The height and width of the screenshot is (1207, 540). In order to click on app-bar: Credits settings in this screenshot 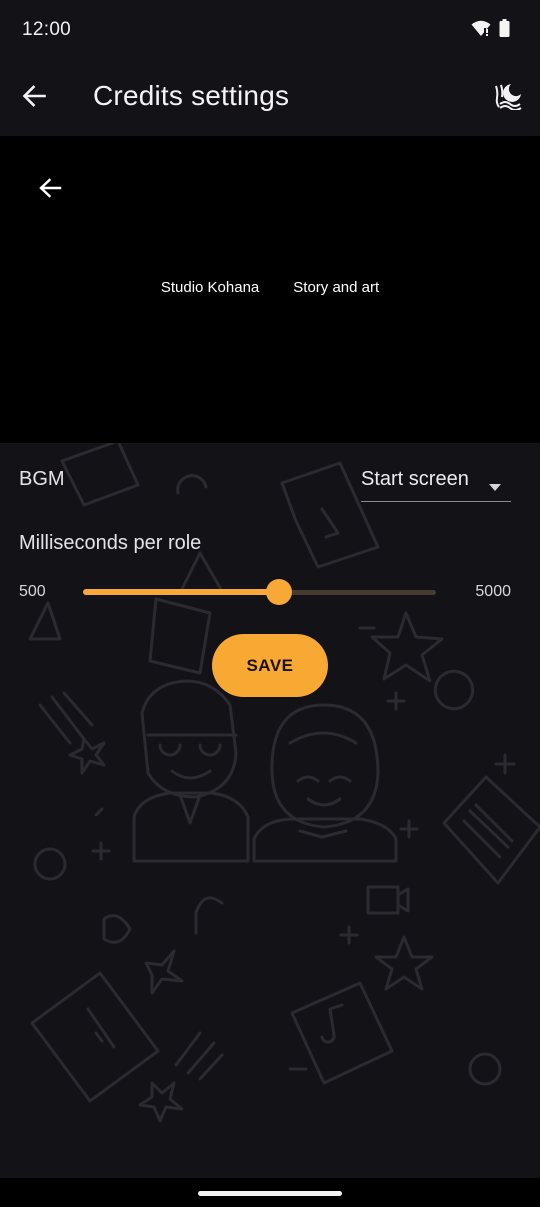, I will do `click(270, 98)`.